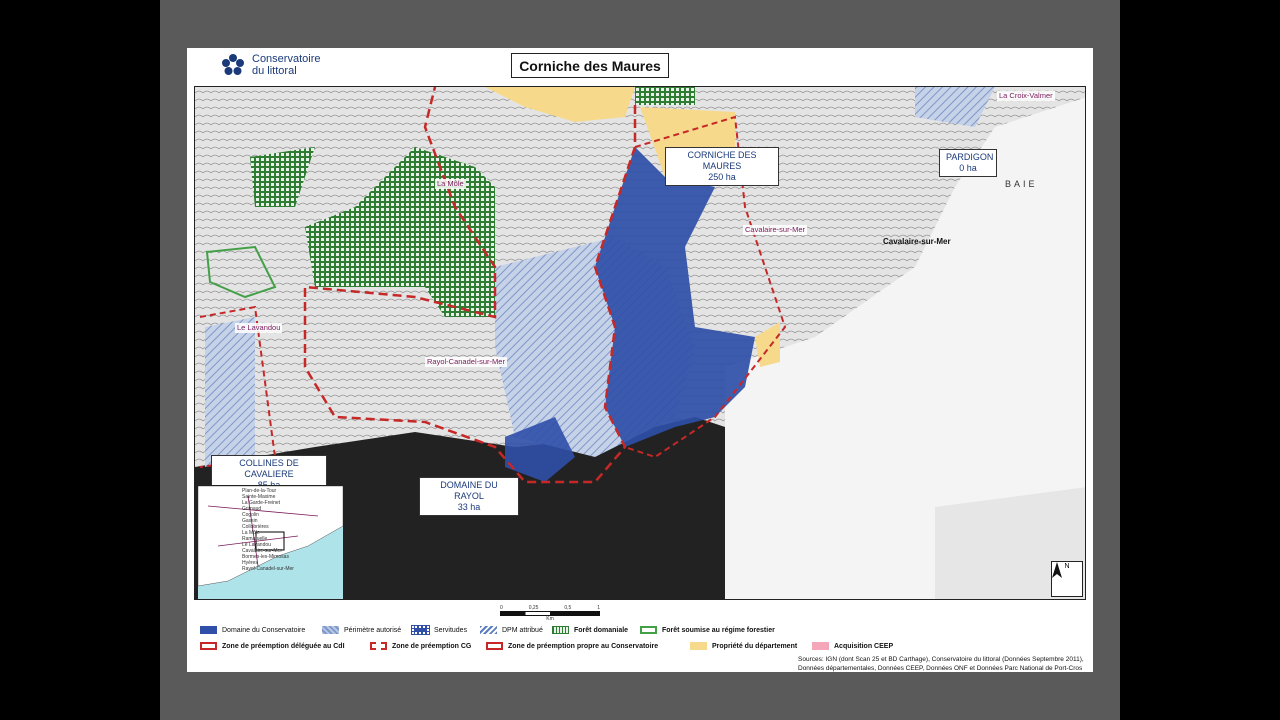  Describe the element at coordinates (1026, 96) in the screenshot. I see `town-croix-valmer: La Croix-Valmer` at that location.